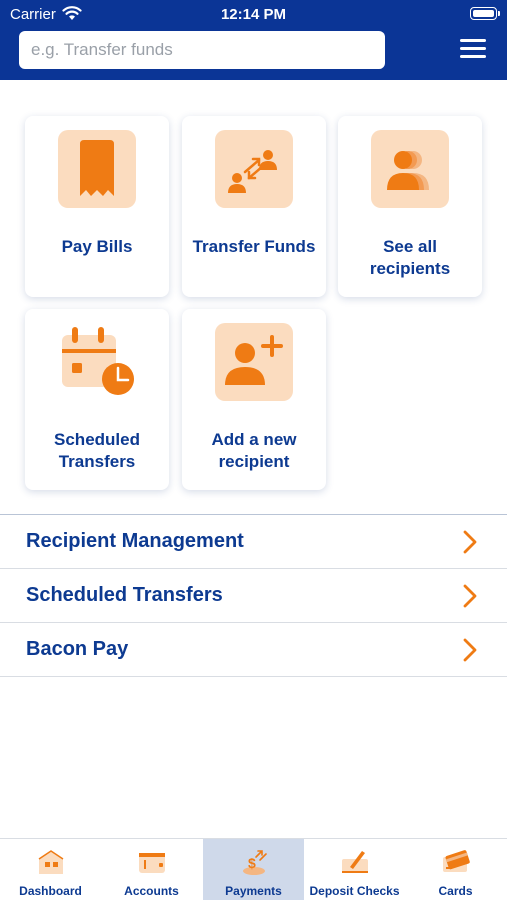  What do you see at coordinates (50, 891) in the screenshot?
I see `tab-label: Dashboard` at bounding box center [50, 891].